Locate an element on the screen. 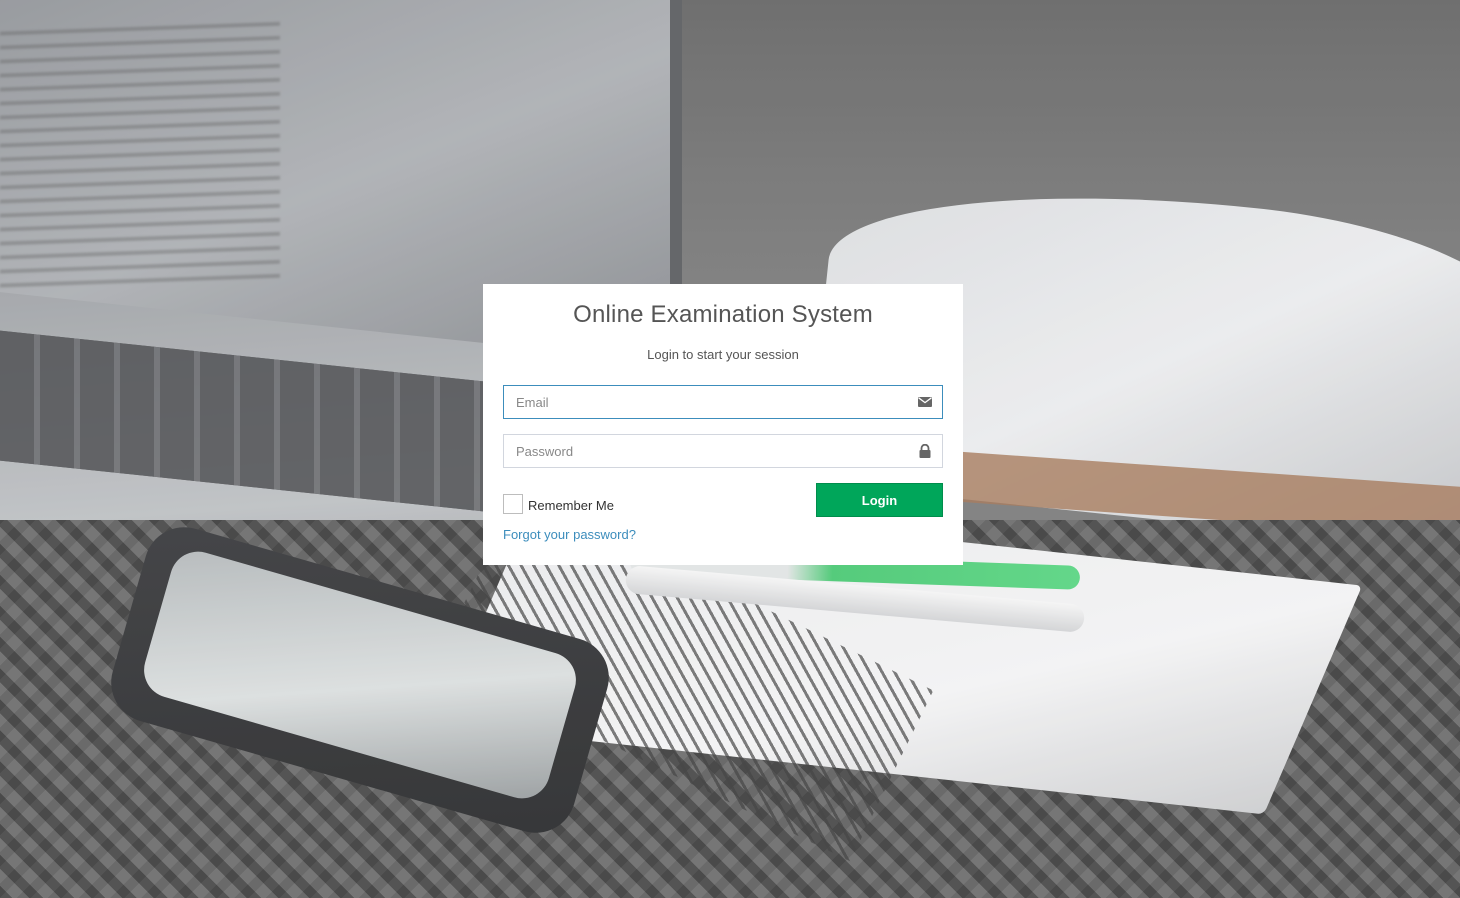 The width and height of the screenshot is (1460, 898). remember-me: Remember Me is located at coordinates (558, 504).